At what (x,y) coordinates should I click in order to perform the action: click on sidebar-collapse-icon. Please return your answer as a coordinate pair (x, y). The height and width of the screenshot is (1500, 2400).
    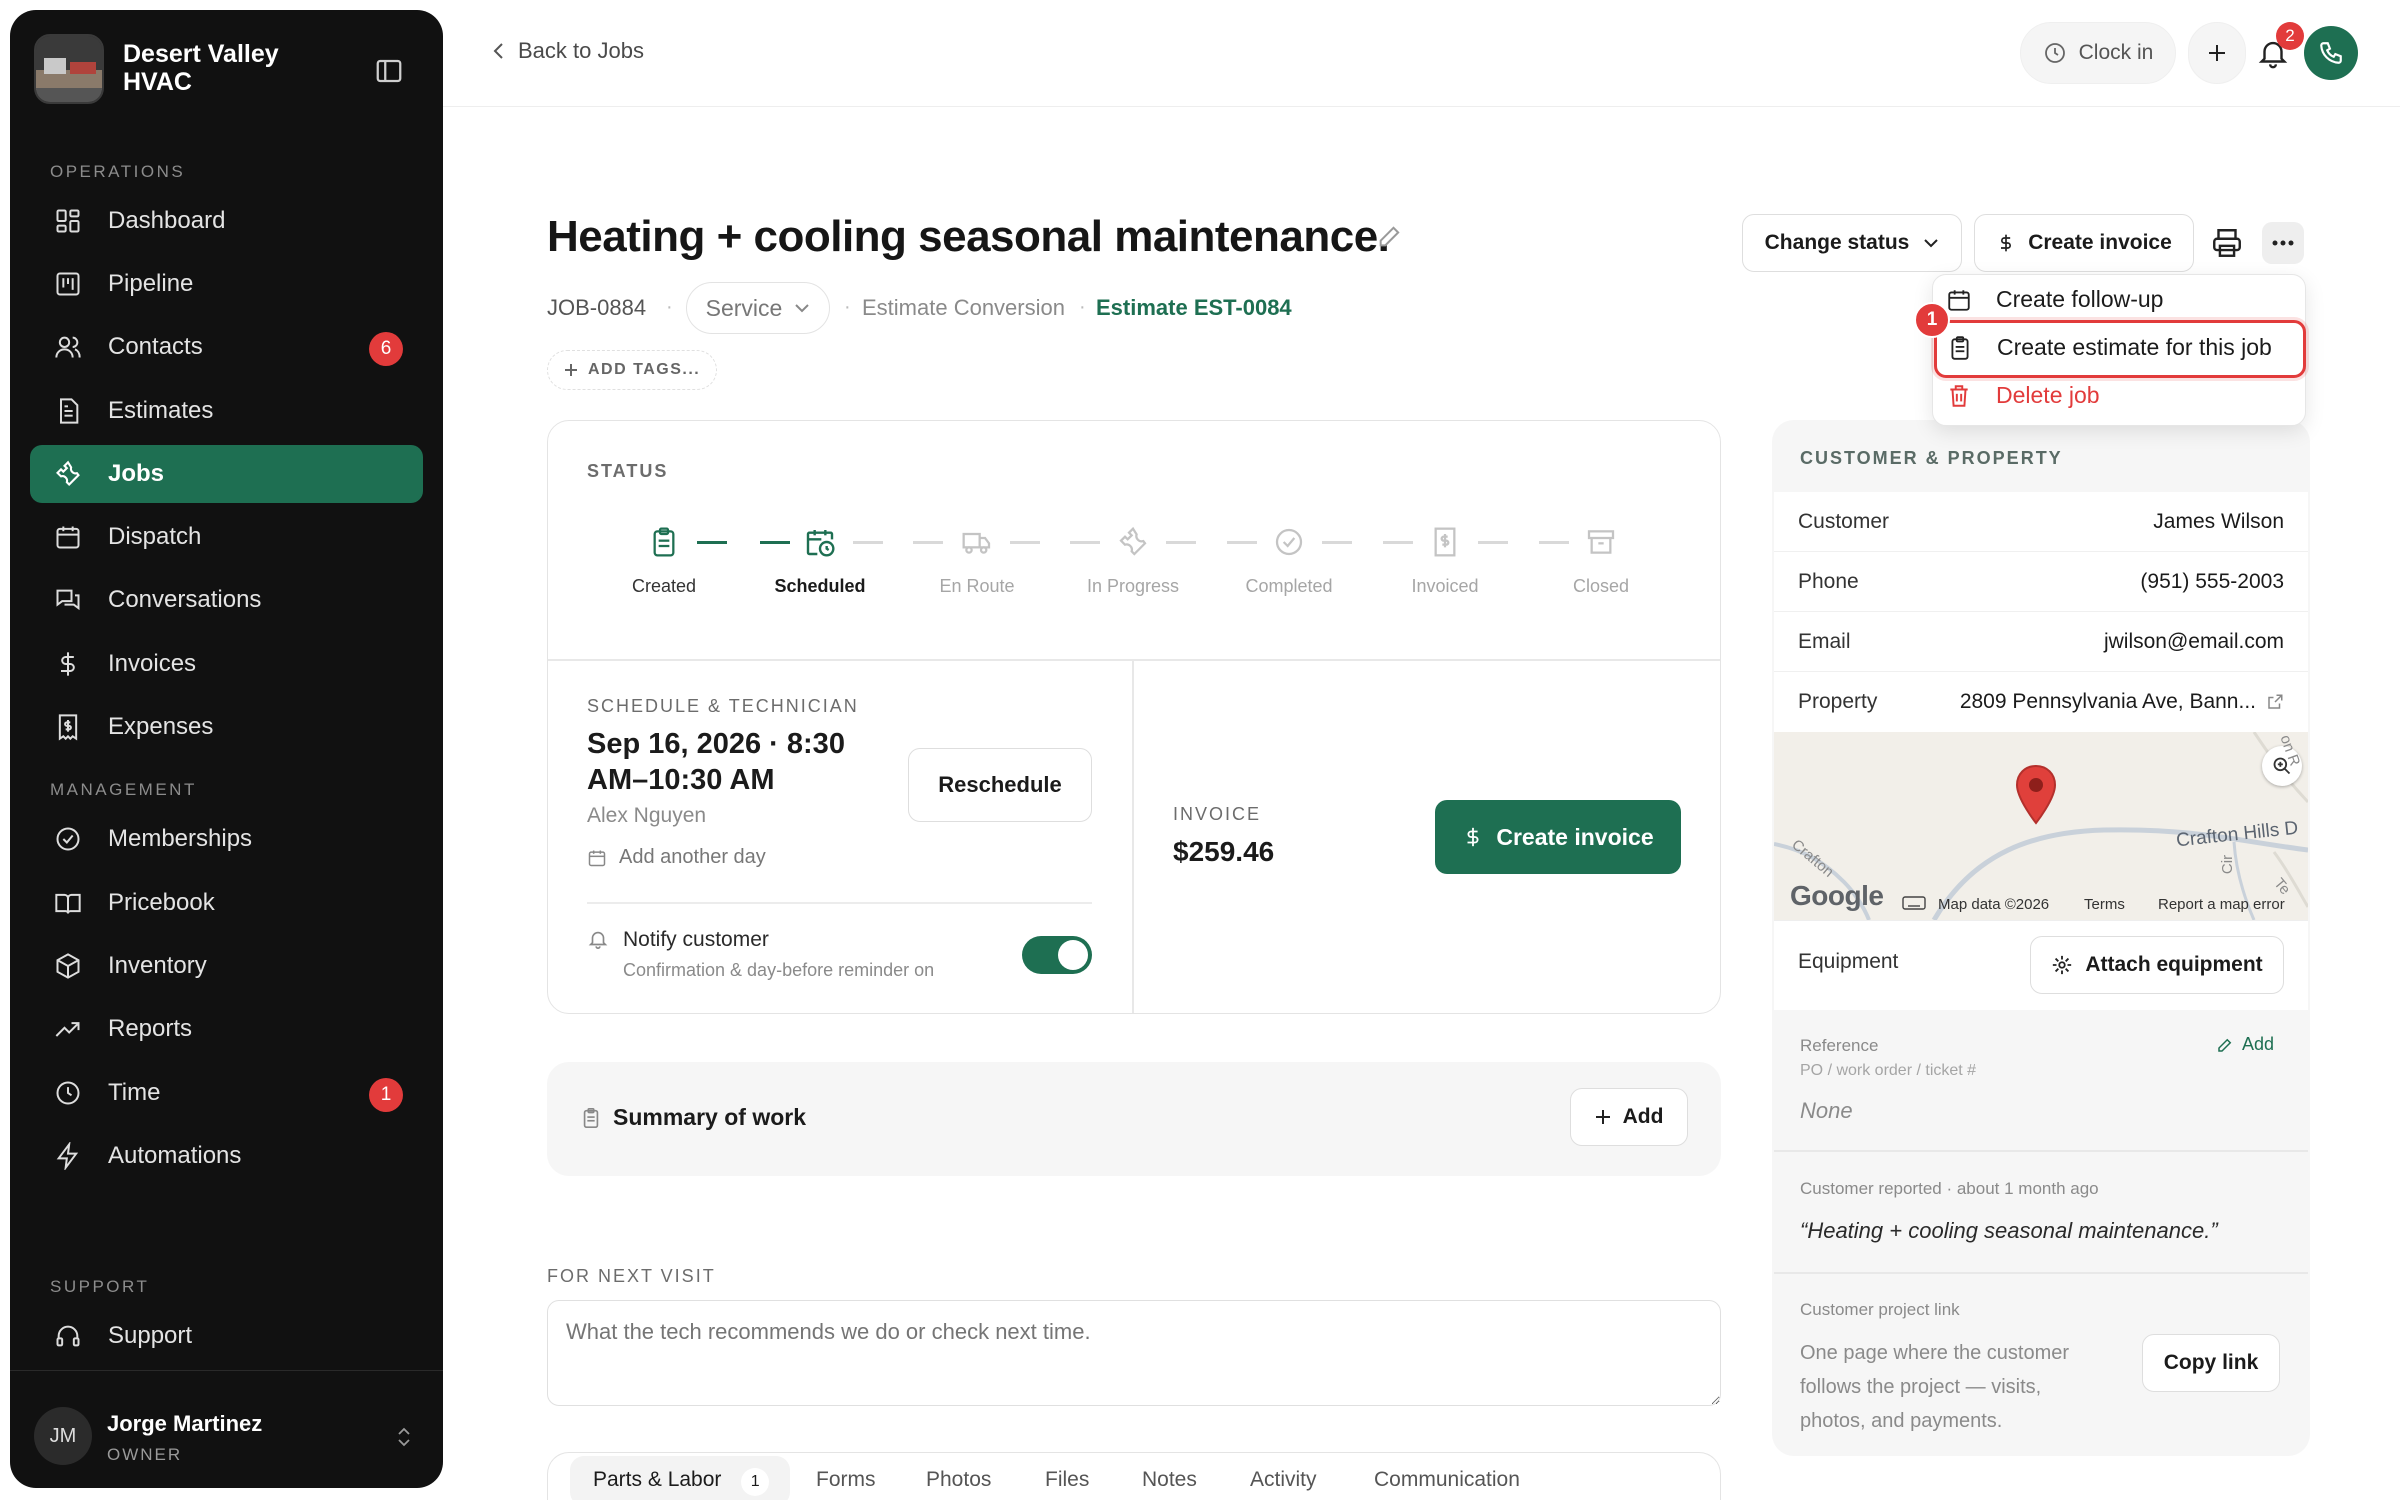
    Looking at the image, I should click on (389, 71).